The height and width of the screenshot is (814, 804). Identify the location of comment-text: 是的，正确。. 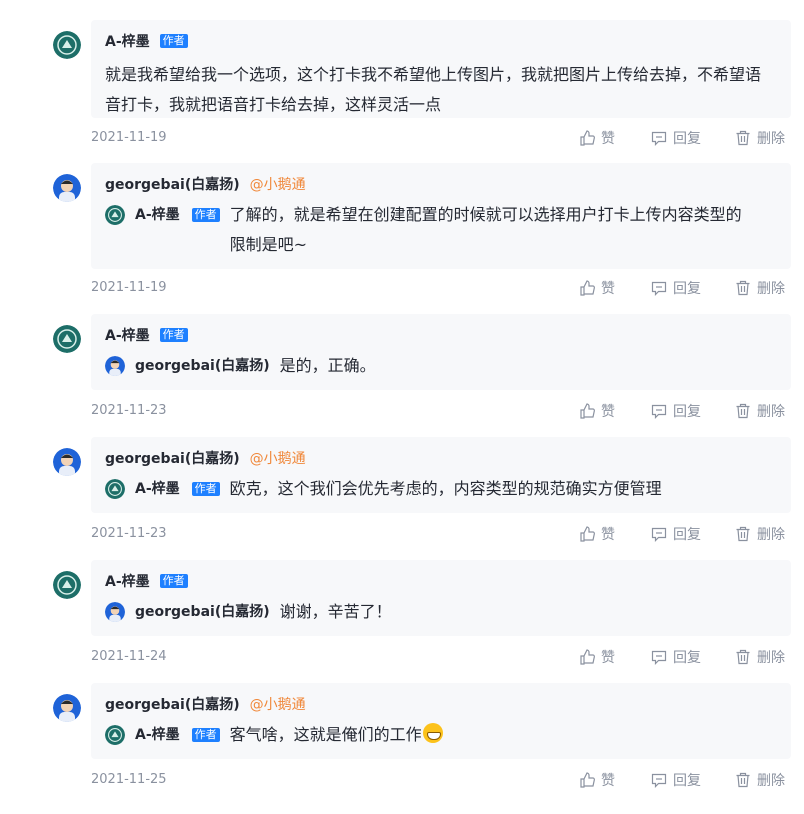
(327, 365).